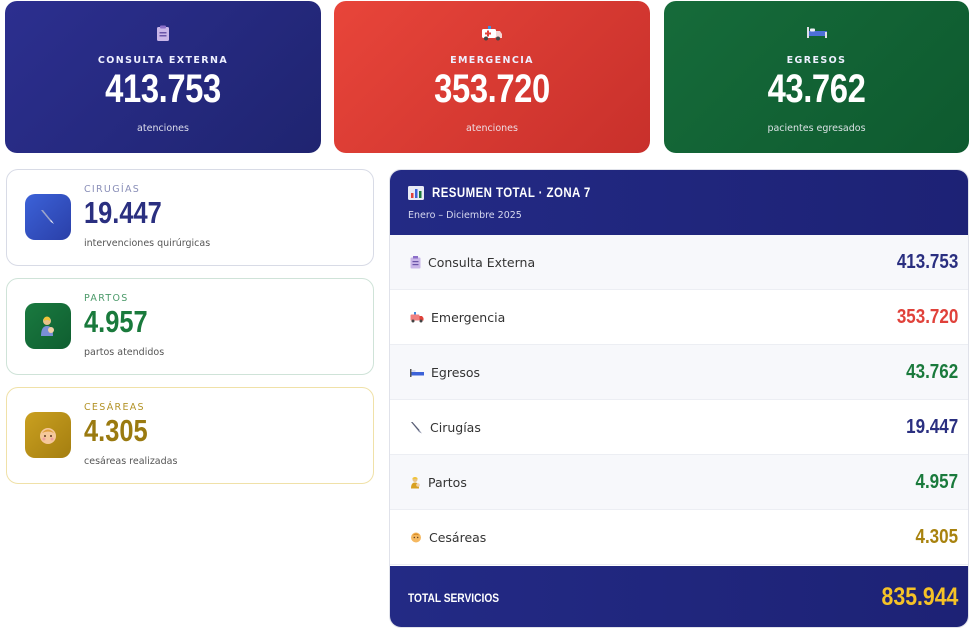 Image resolution: width=969 pixels, height=628 pixels. What do you see at coordinates (114, 407) in the screenshot?
I see `stat-label: CESÁREAS` at bounding box center [114, 407].